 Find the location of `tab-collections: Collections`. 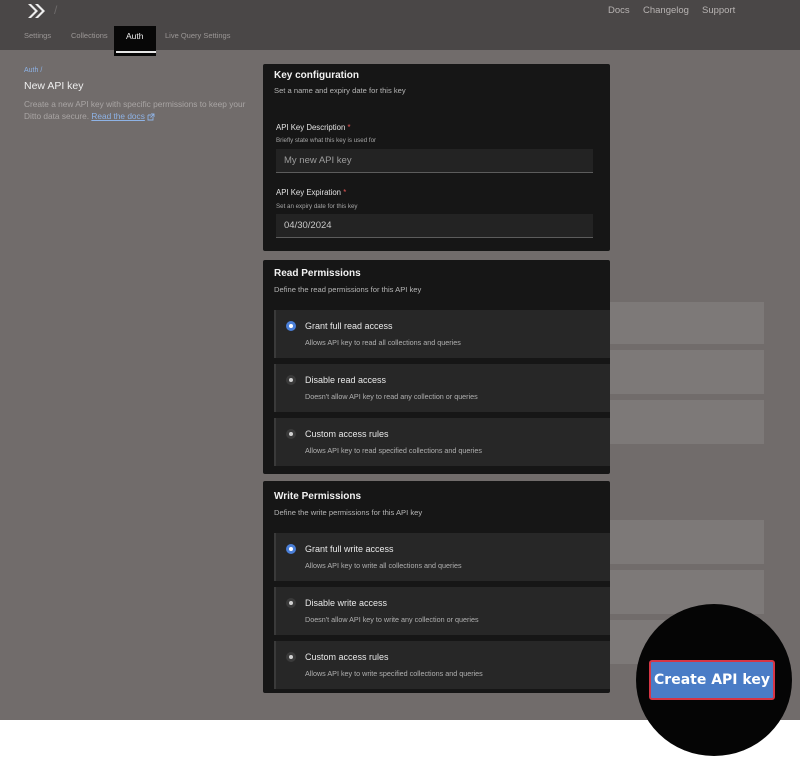

tab-collections: Collections is located at coordinates (89, 35).